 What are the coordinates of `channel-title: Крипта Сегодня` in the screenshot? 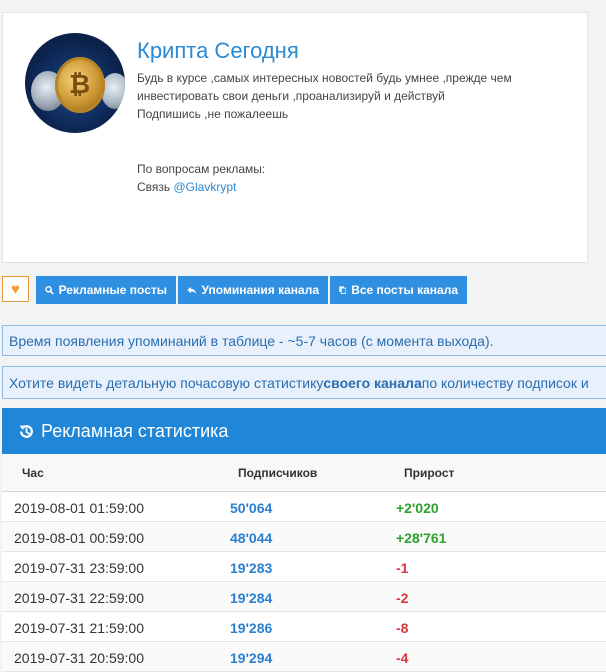 It's located at (218, 51).